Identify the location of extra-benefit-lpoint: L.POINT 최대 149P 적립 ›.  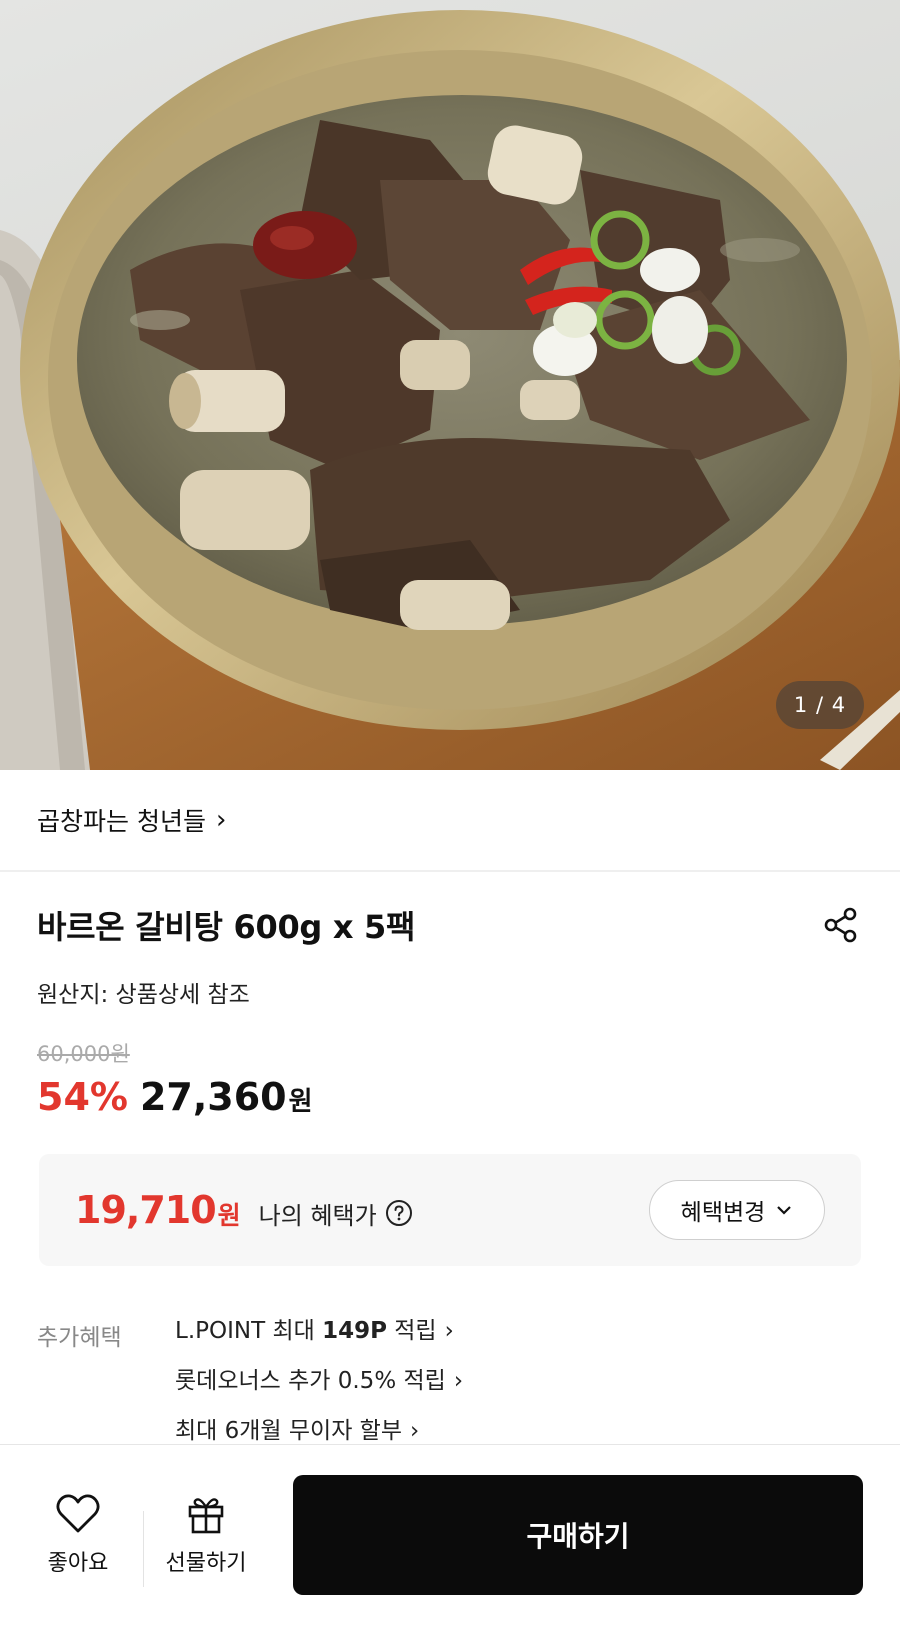
(319, 1341).